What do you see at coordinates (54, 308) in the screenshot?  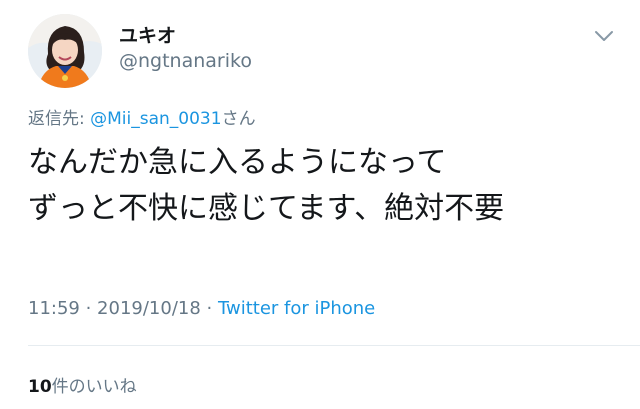 I see `tweet-time: 11:59` at bounding box center [54, 308].